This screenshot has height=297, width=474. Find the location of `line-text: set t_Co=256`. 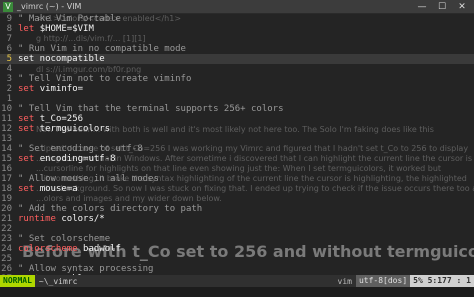

line-text: set t_Co=256 is located at coordinates (50, 119).